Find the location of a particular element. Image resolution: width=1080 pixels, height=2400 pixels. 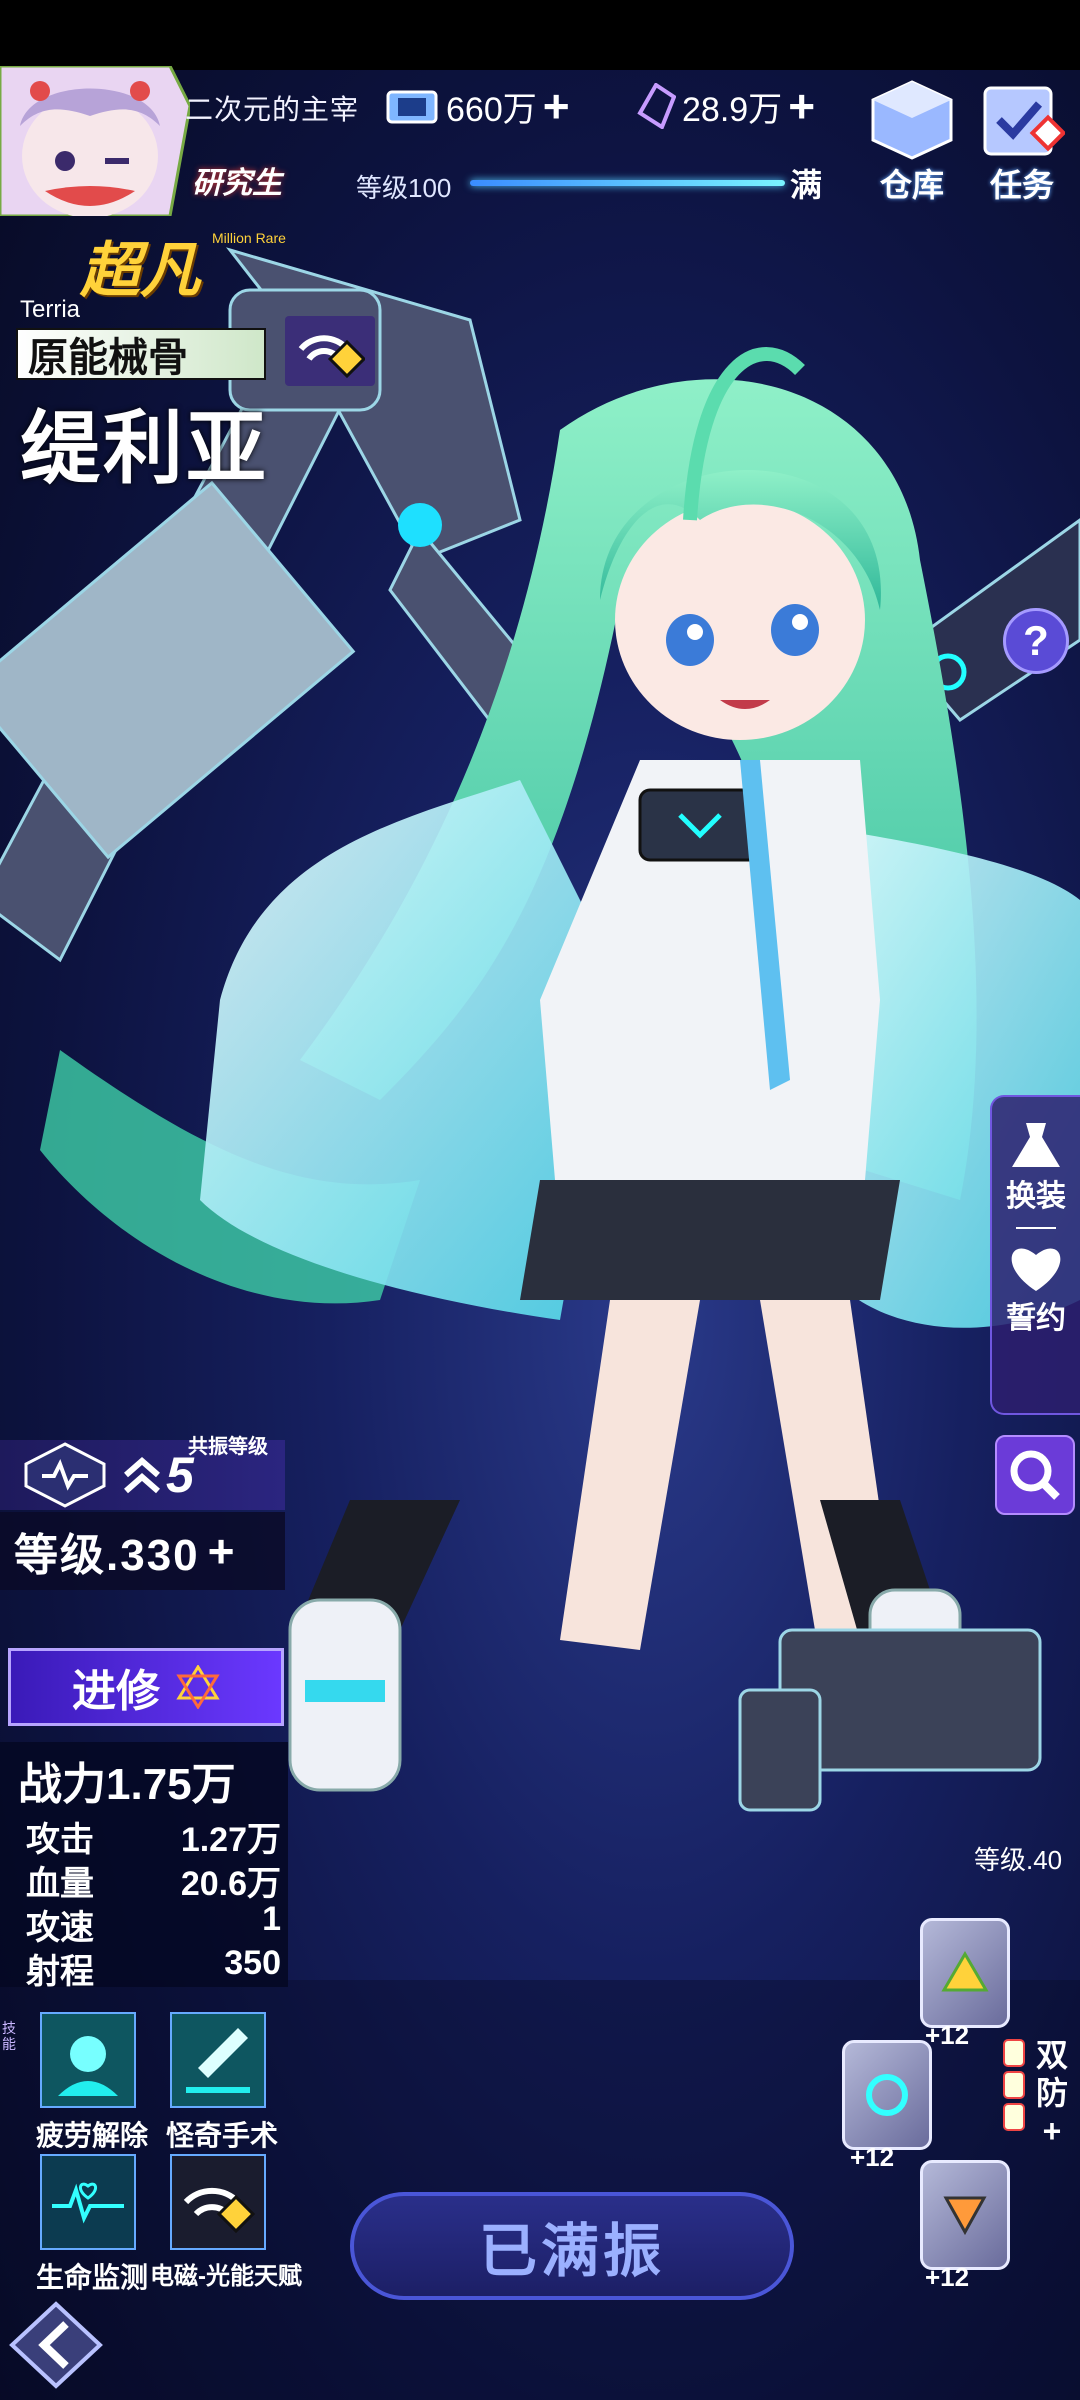

character-level: 等级.330 + is located at coordinates (142, 1551).